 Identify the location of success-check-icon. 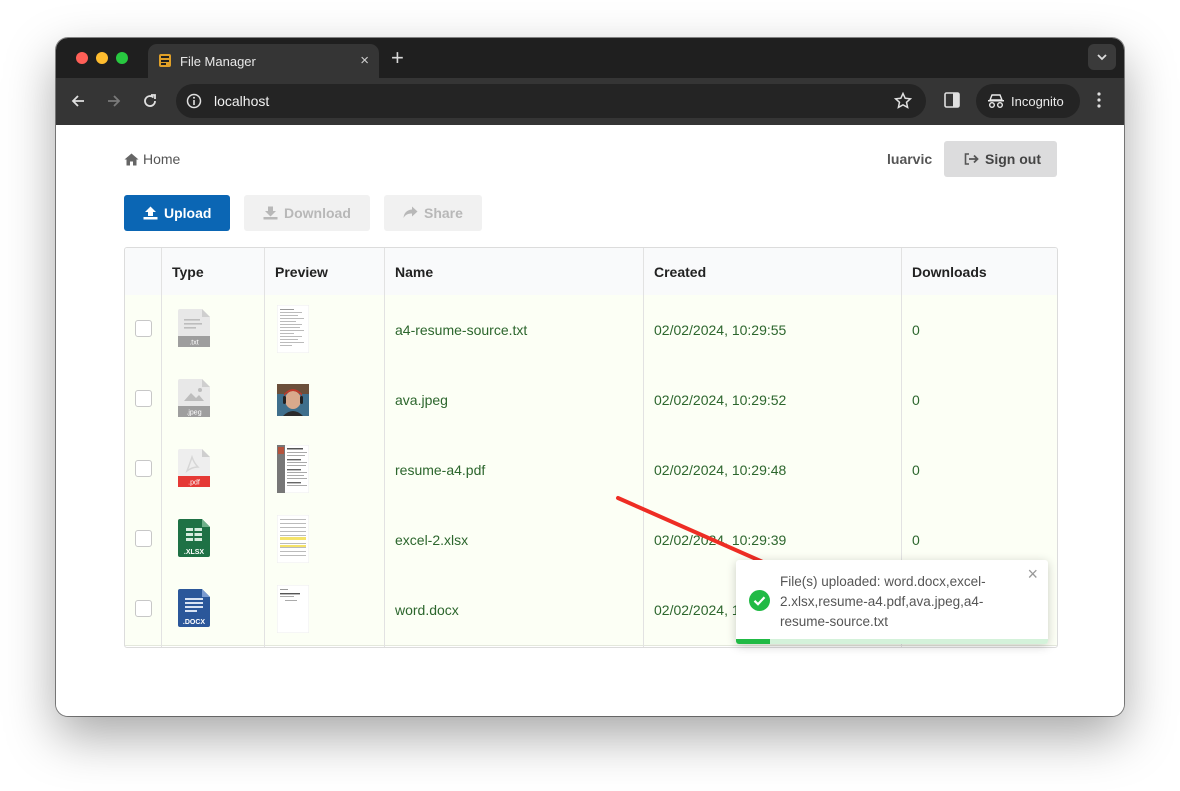
(759, 600).